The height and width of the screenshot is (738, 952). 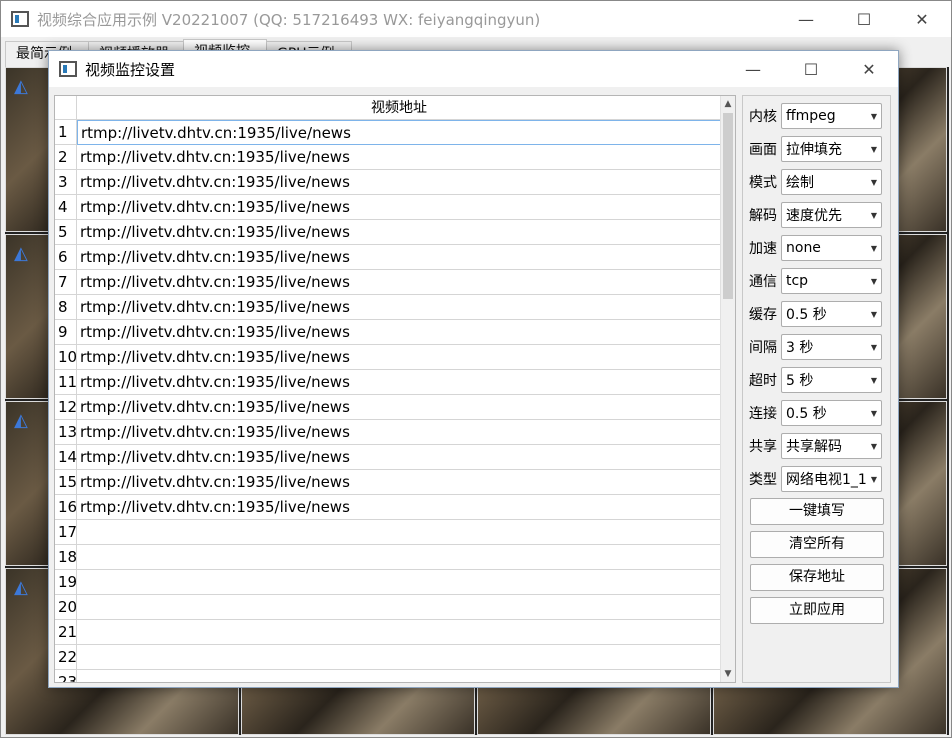 What do you see at coordinates (66, 282) in the screenshot?
I see `row-number: 7` at bounding box center [66, 282].